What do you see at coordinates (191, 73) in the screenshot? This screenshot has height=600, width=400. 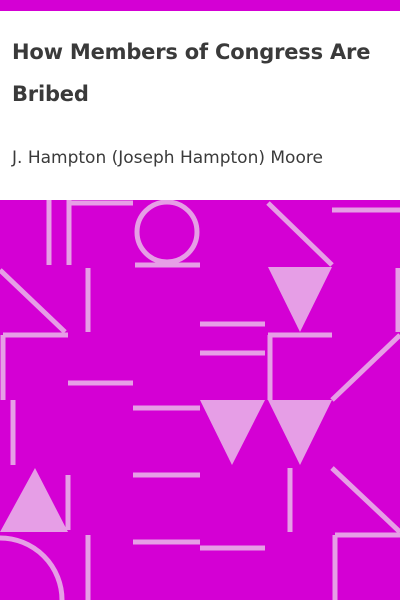 I see `book-title: How Members of Congress Are Bribed` at bounding box center [191, 73].